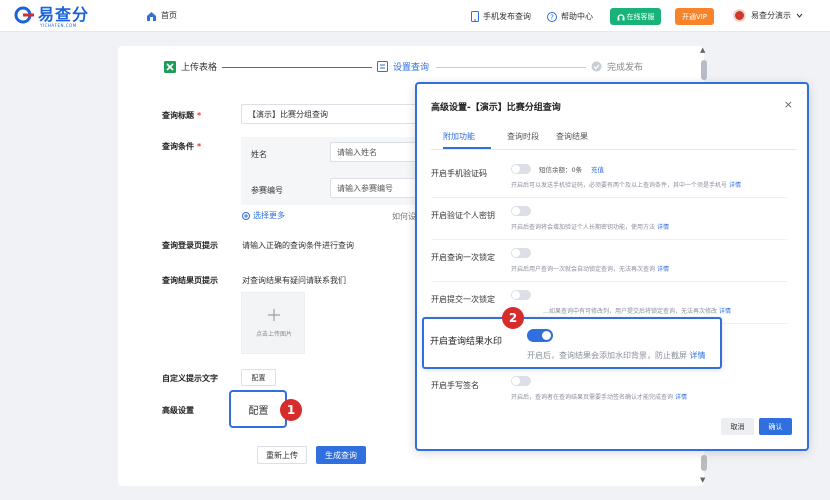 The image size is (830, 500). I want to click on setting-row-query-lock: 开启查询一次锁定 开启后用户查询一次就会自动锁定查询，无法再次查询 详情, so click(609, 261).